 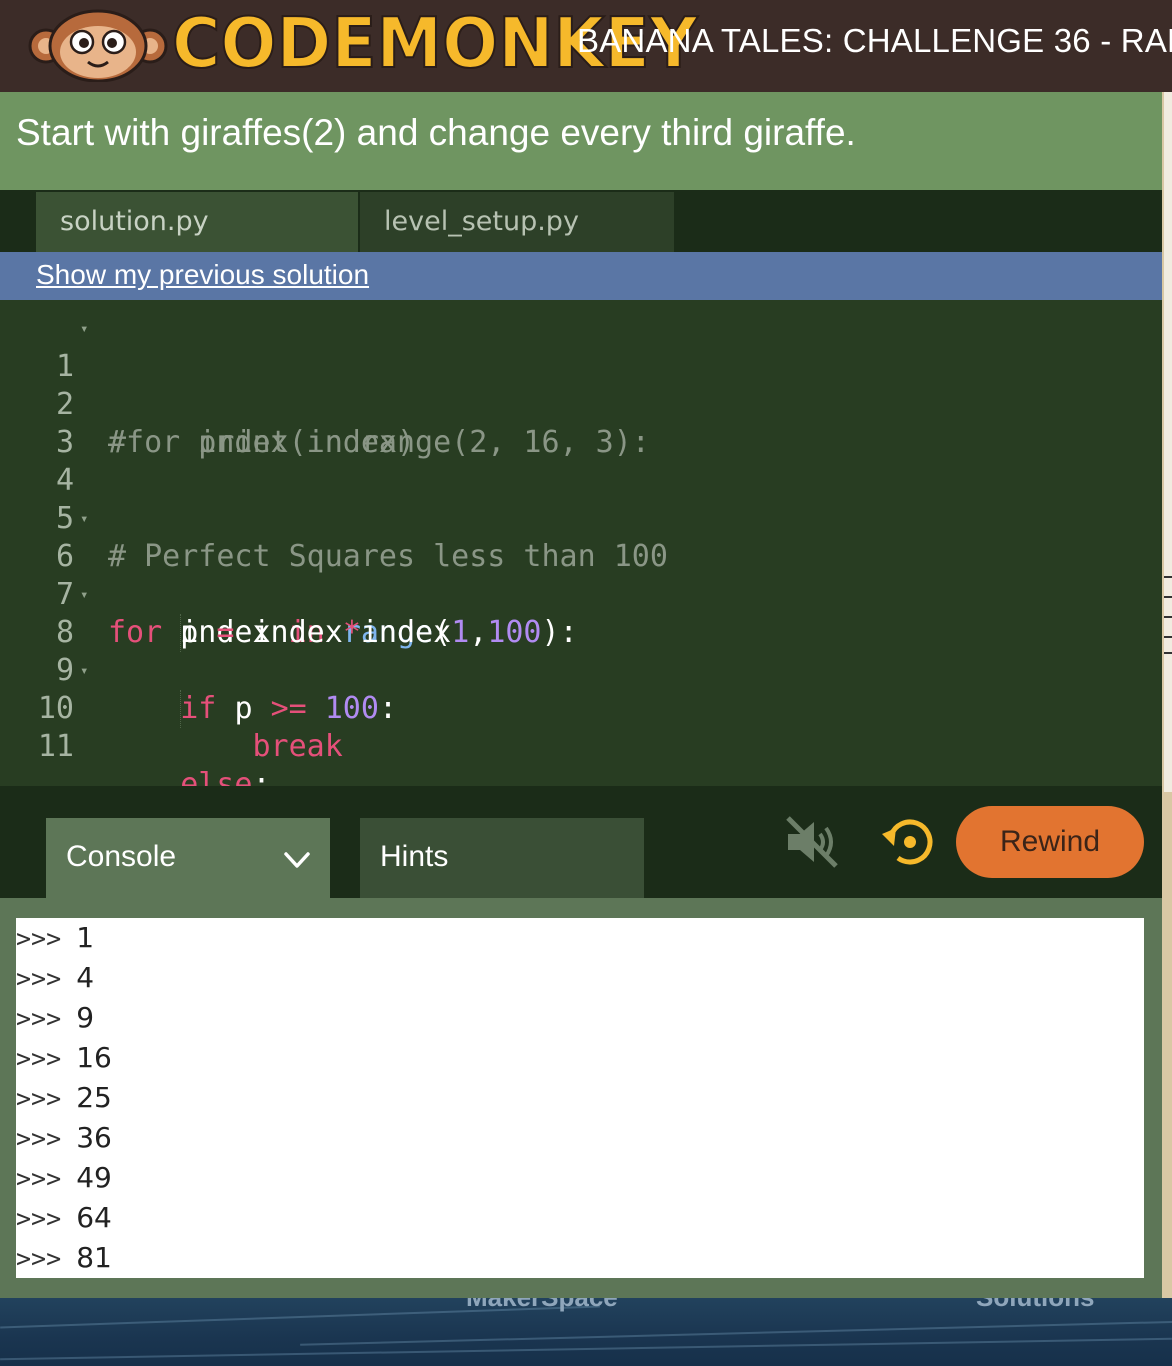 What do you see at coordinates (581, 423) in the screenshot?
I see `code-line: 3` at bounding box center [581, 423].